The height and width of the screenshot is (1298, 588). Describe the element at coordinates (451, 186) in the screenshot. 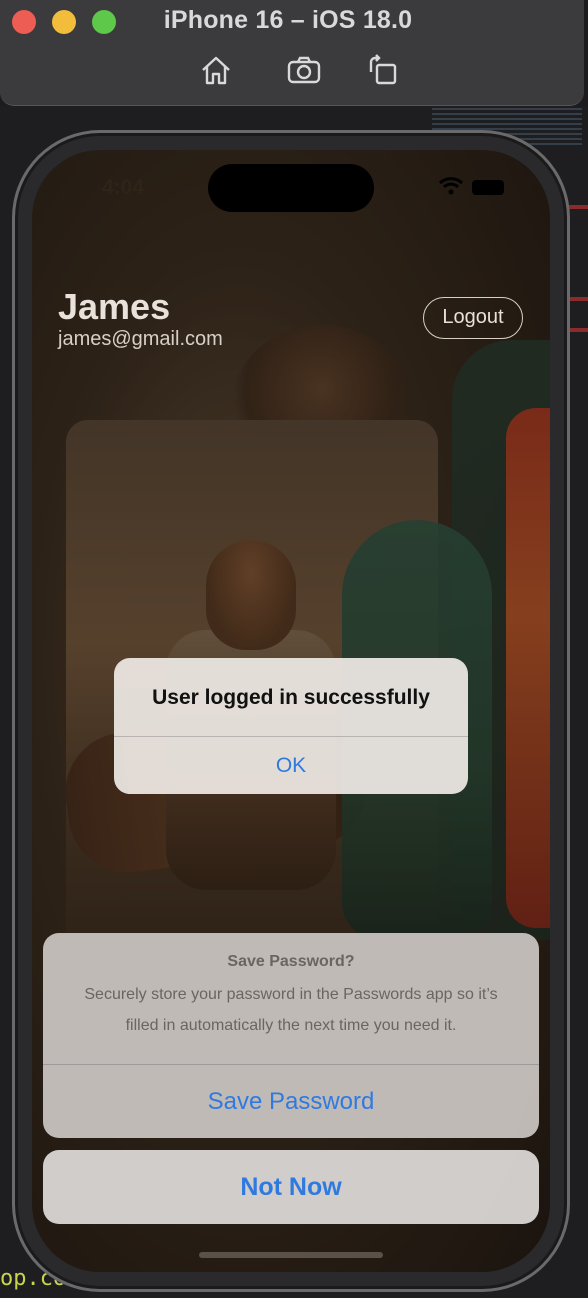

I see `wifi-icon` at that location.